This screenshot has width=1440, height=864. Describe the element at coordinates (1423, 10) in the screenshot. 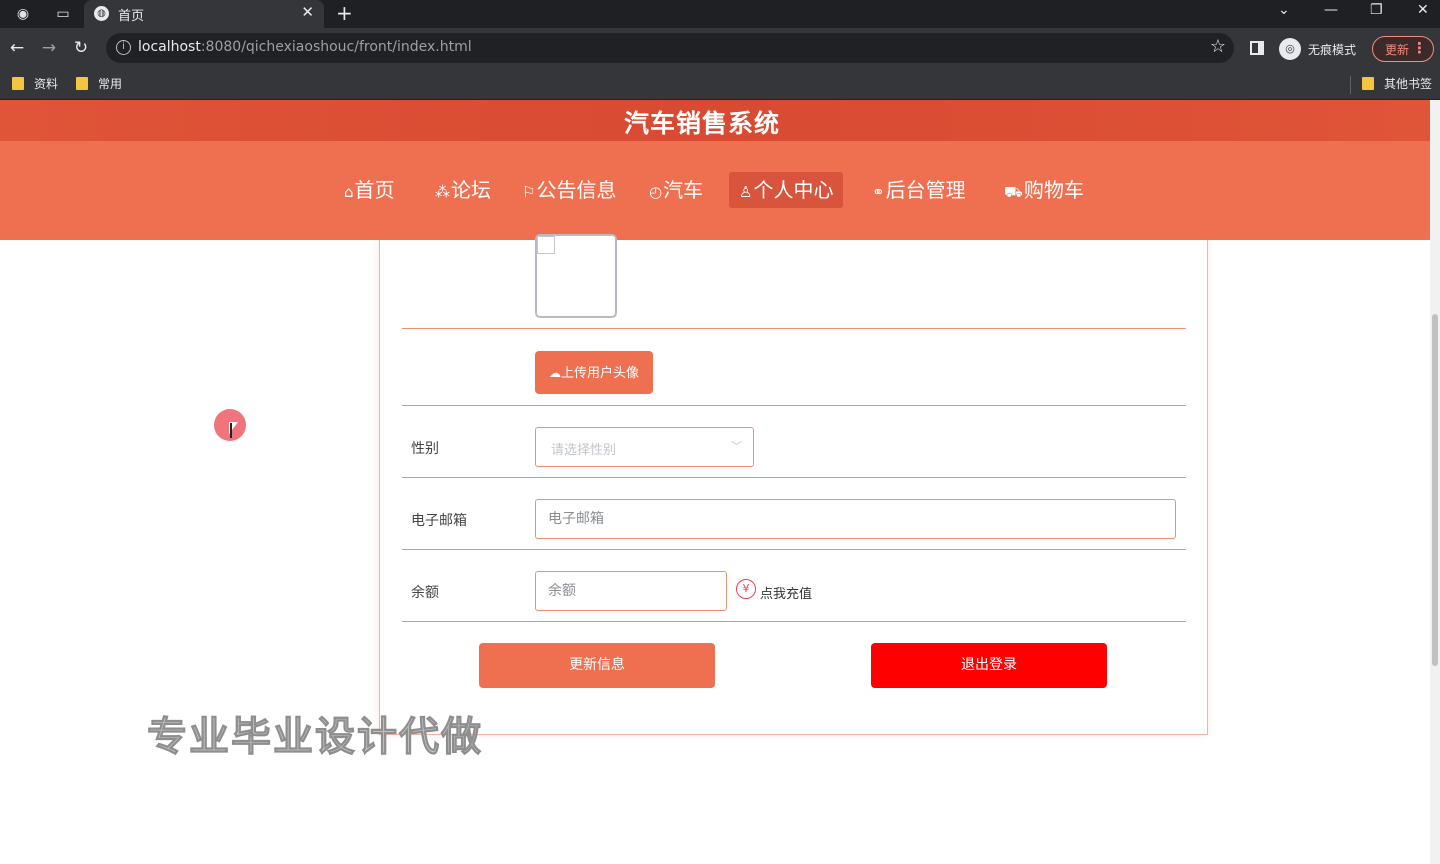

I see `close-window-icon: ✕` at that location.